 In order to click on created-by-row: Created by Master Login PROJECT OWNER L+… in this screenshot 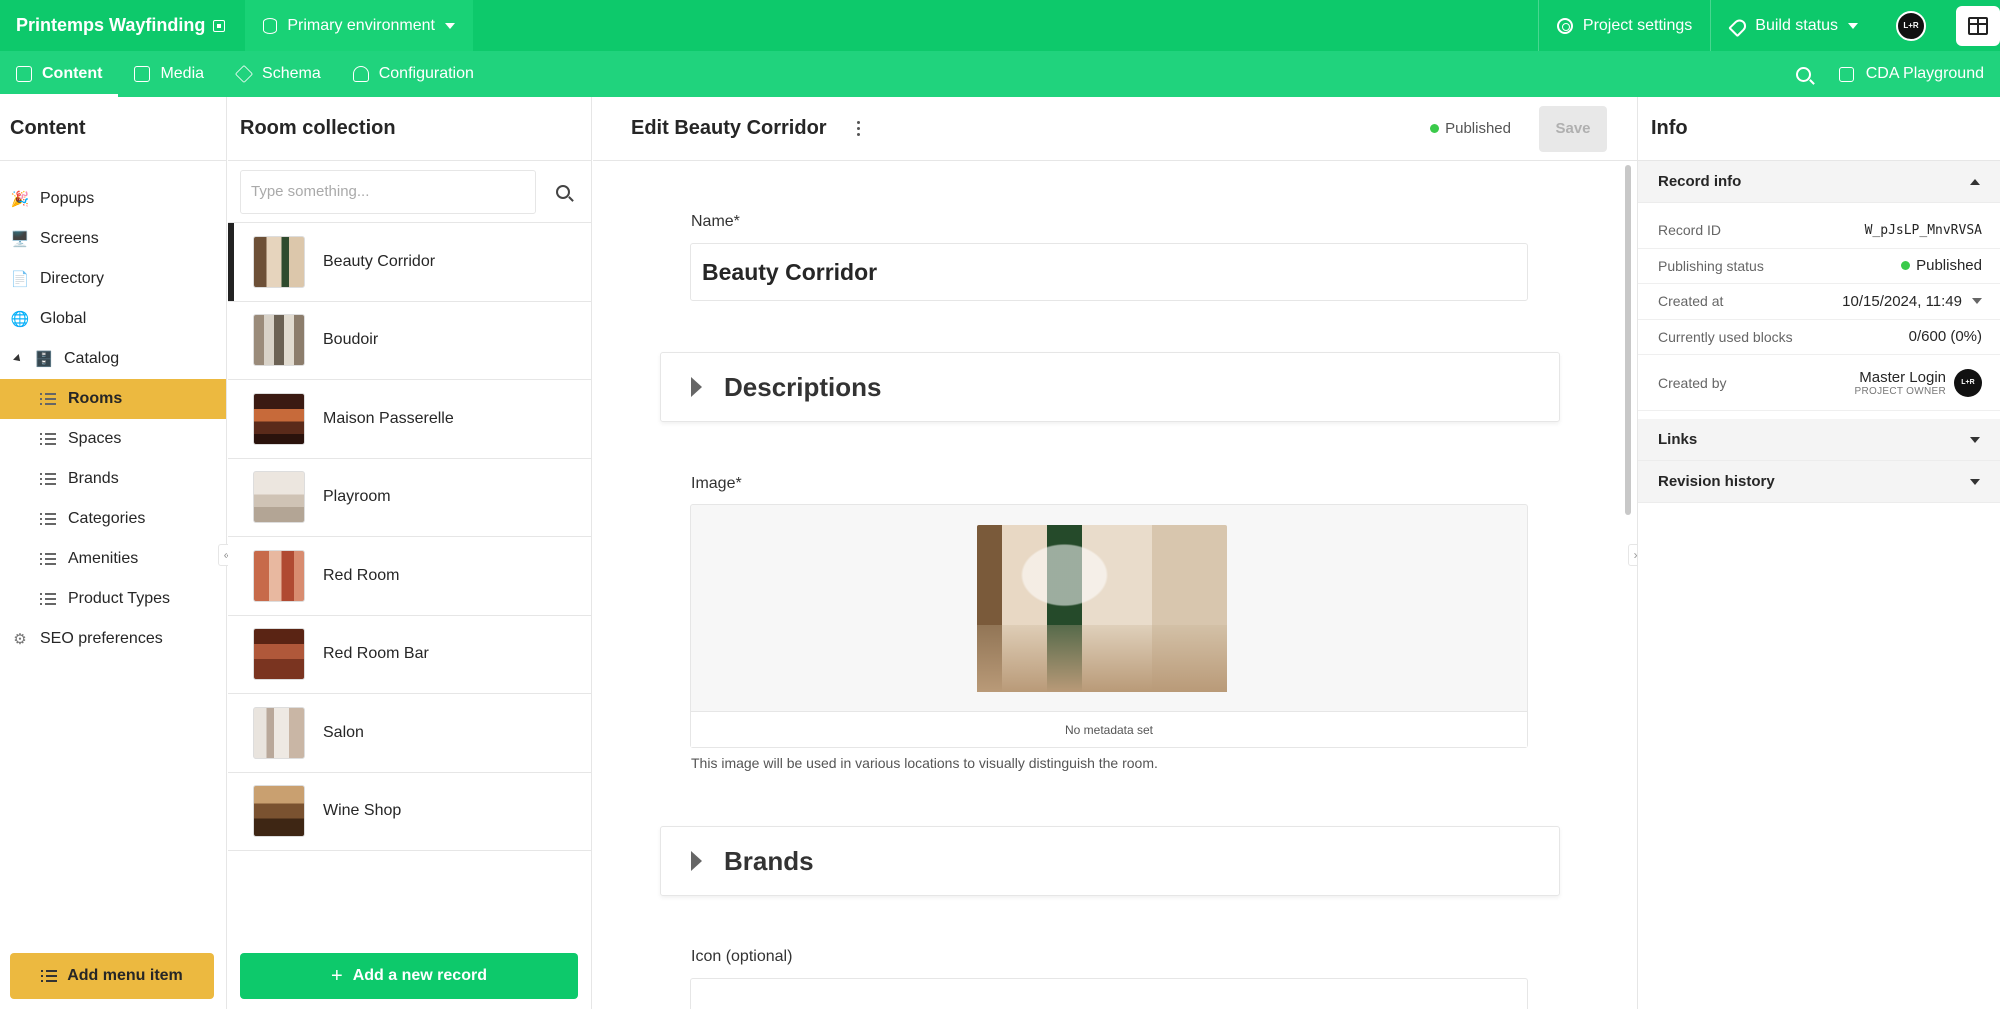, I will do `click(1819, 383)`.